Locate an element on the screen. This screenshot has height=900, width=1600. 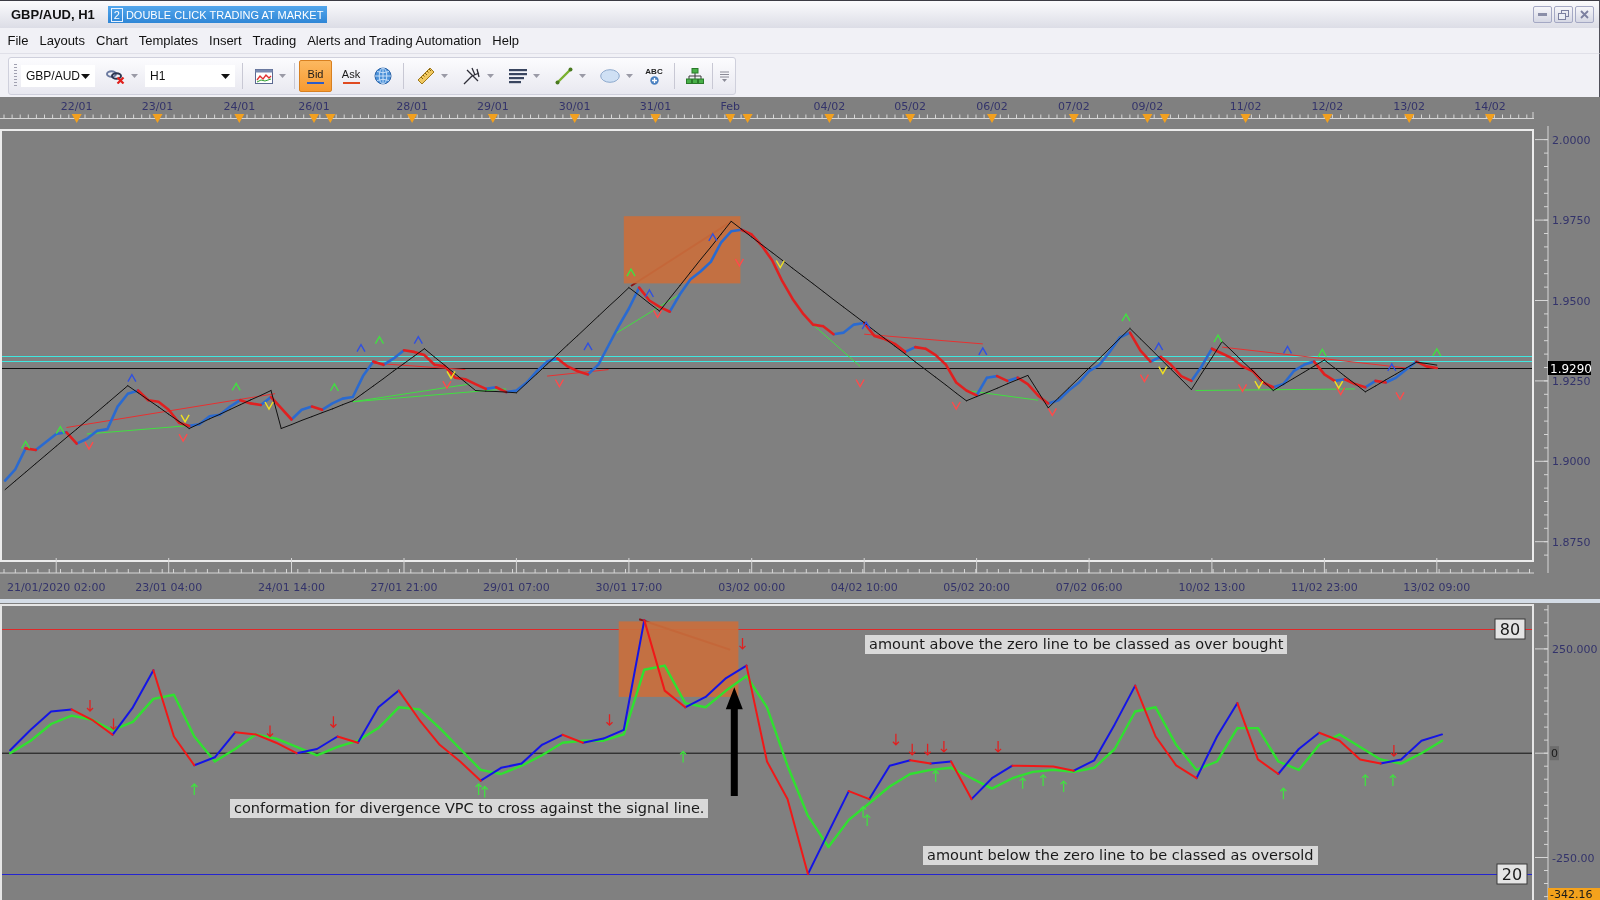
minimize-icon is located at coordinates (1542, 14).